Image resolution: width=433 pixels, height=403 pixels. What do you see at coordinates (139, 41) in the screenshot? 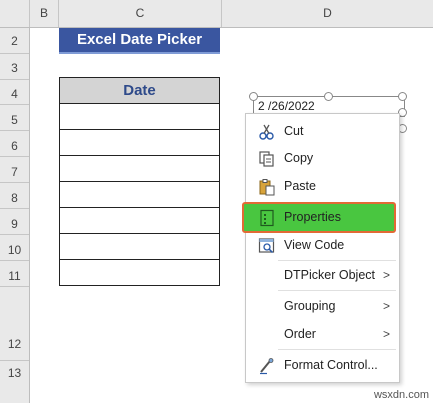
I see `sheet-title: Excel Date Picker` at bounding box center [139, 41].